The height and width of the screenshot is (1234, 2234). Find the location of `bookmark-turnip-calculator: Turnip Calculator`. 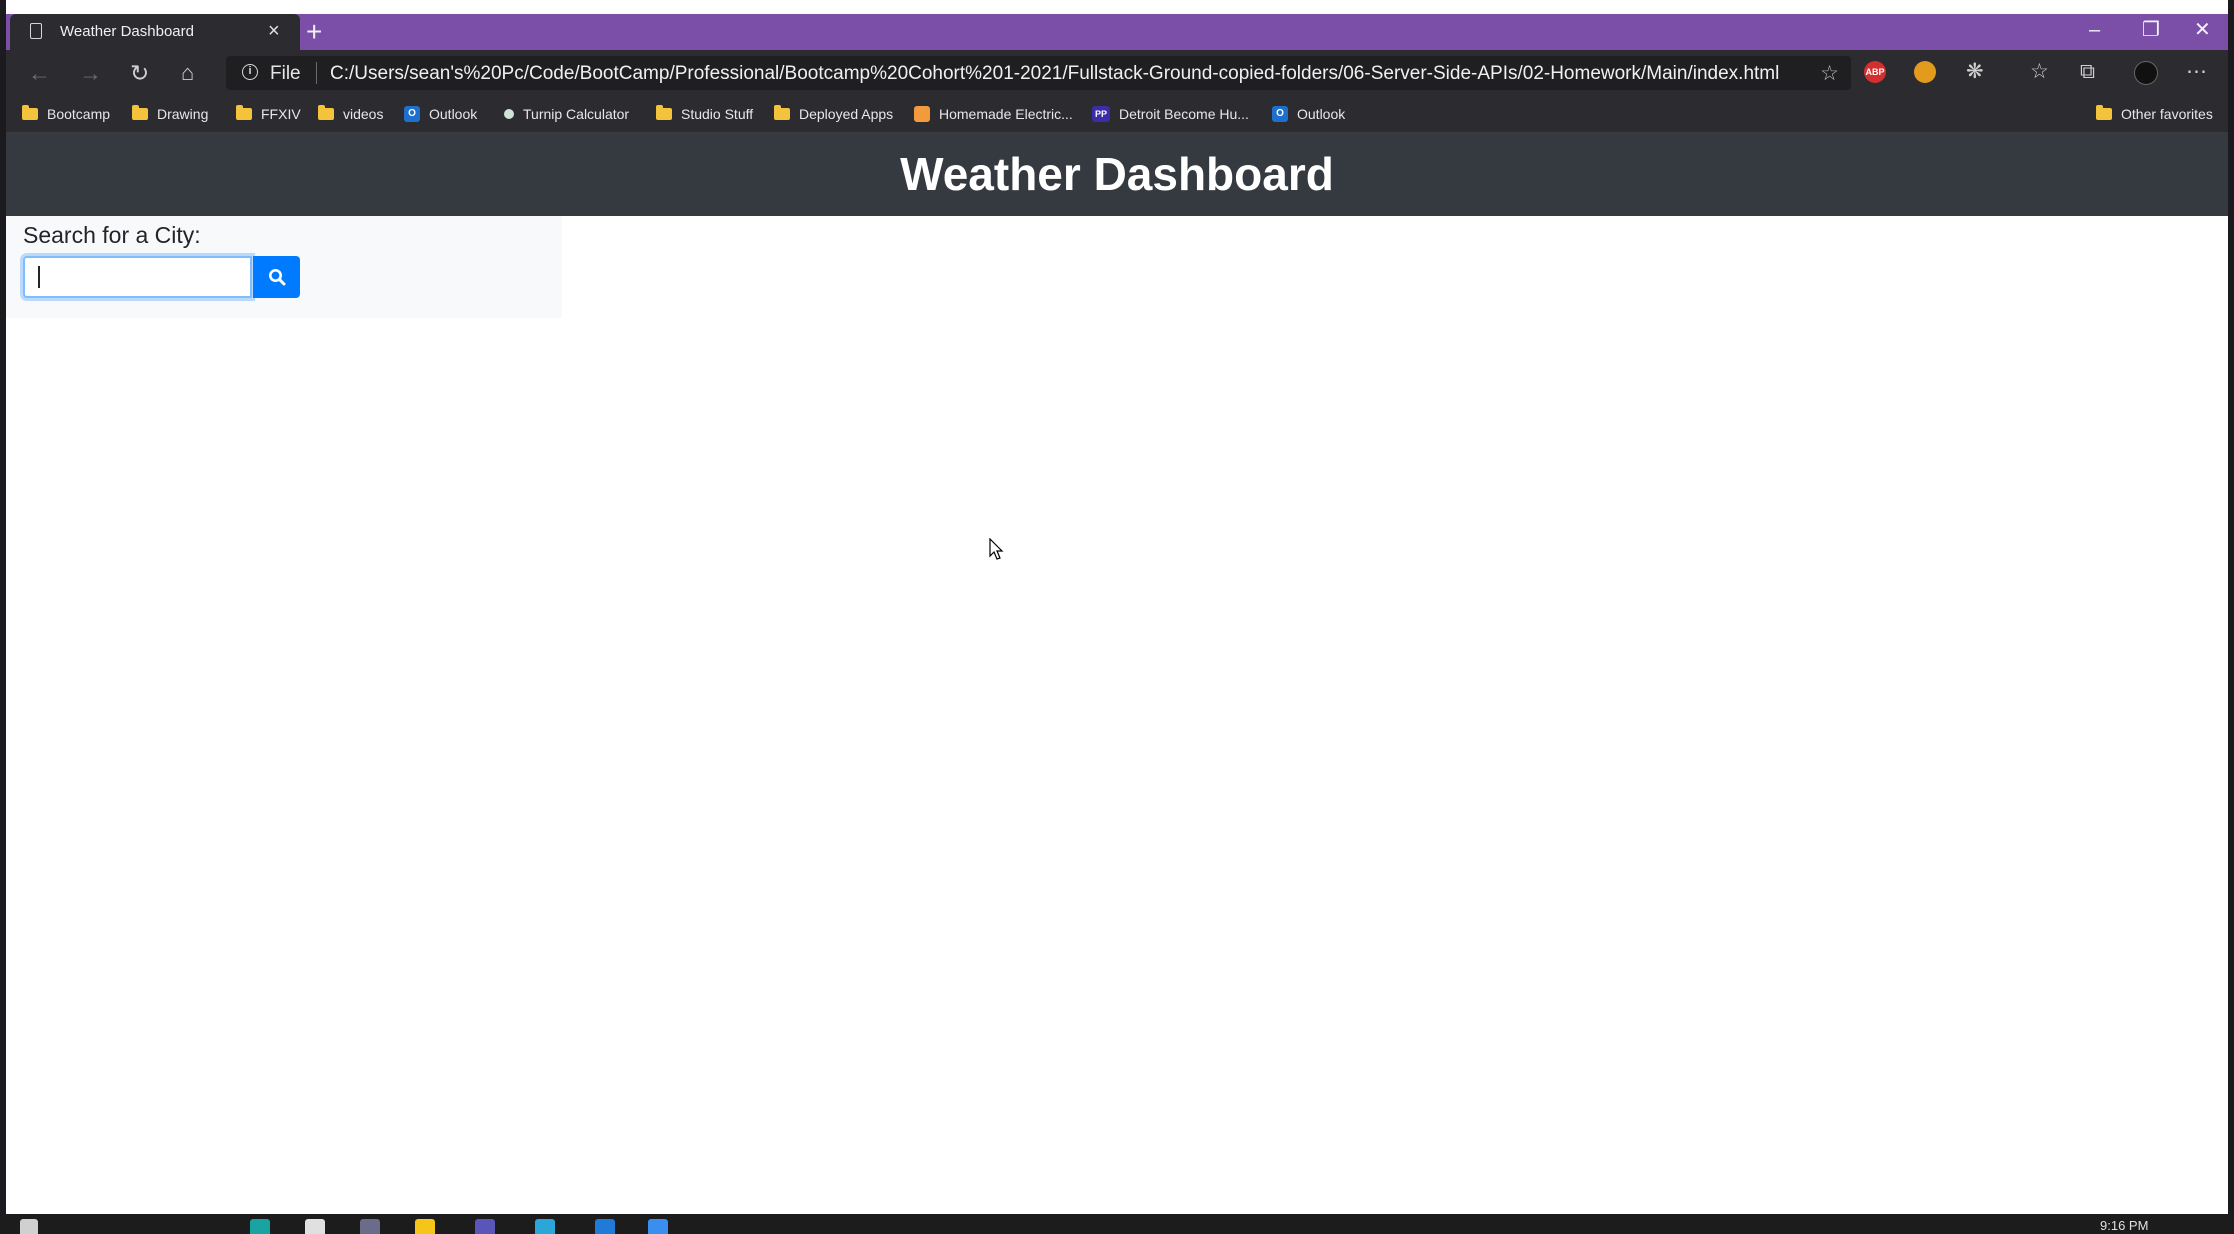

bookmark-turnip-calculator: Turnip Calculator is located at coordinates (566, 114).